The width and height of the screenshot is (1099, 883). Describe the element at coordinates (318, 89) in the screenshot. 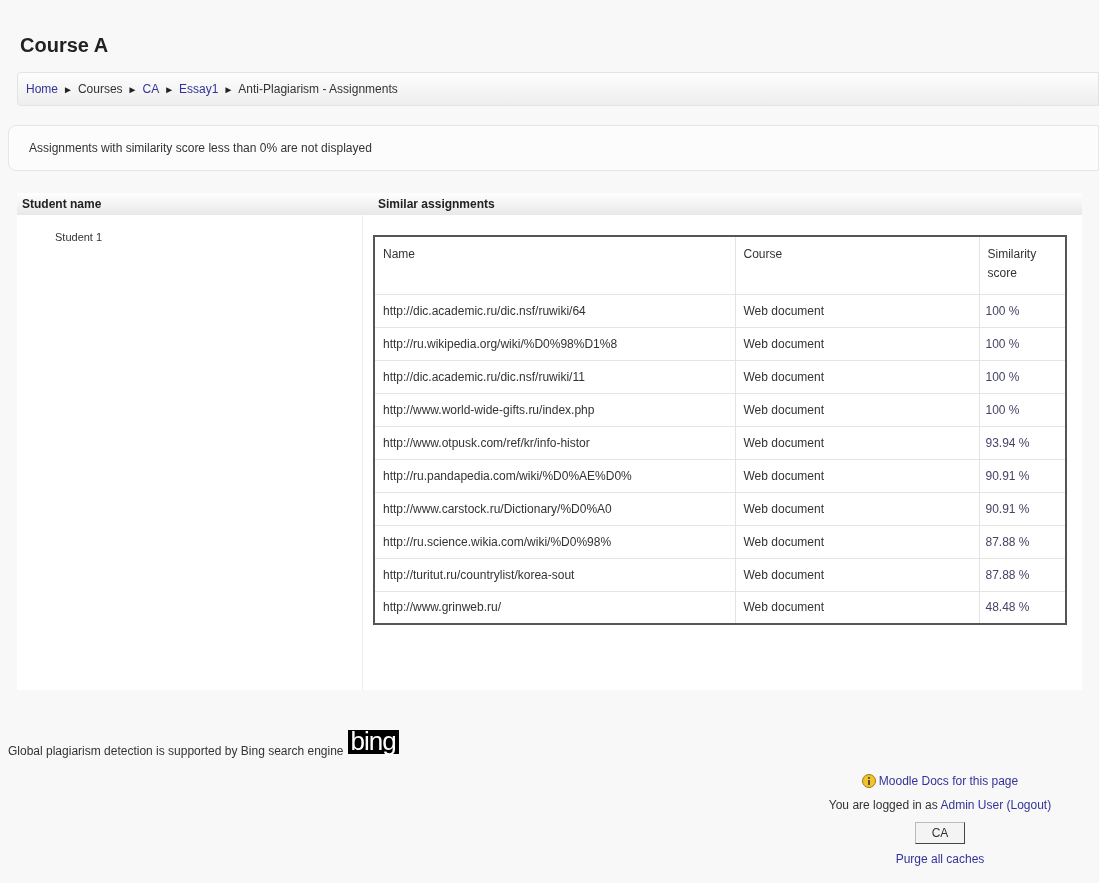

I see `breadcrumb-item: Anti-Plagiarism - Assignments` at that location.